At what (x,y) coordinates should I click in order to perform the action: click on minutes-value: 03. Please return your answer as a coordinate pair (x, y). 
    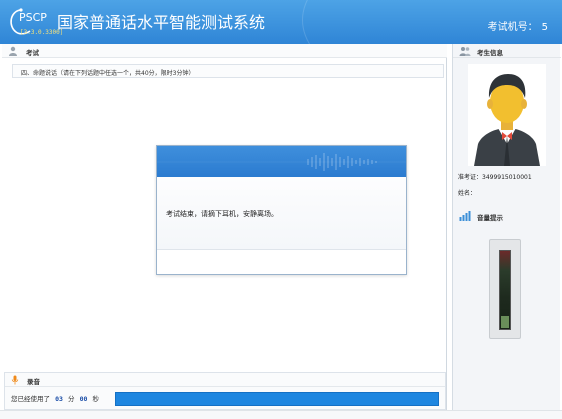
    Looking at the image, I should click on (59, 399).